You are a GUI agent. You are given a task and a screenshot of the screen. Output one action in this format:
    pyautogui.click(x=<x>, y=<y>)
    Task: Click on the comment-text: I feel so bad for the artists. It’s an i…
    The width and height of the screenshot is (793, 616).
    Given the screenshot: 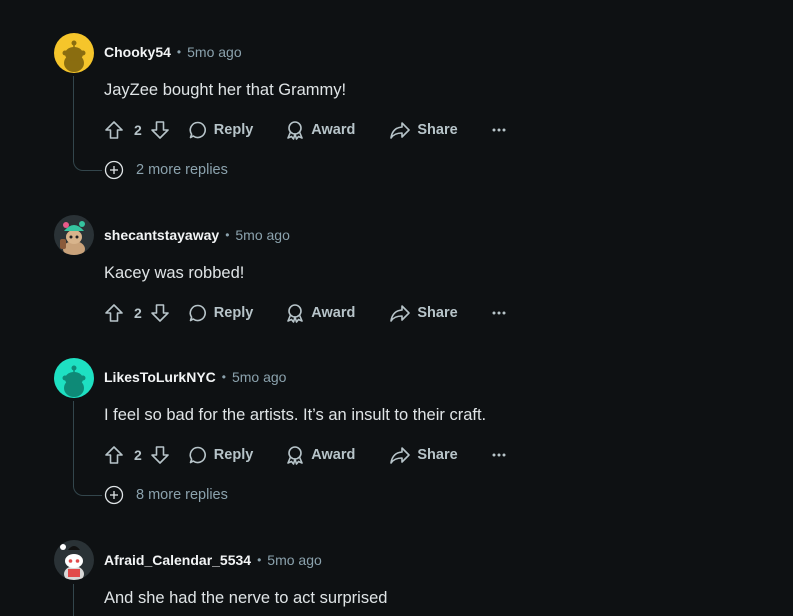 What is the action you would take?
    pyautogui.click(x=295, y=415)
    